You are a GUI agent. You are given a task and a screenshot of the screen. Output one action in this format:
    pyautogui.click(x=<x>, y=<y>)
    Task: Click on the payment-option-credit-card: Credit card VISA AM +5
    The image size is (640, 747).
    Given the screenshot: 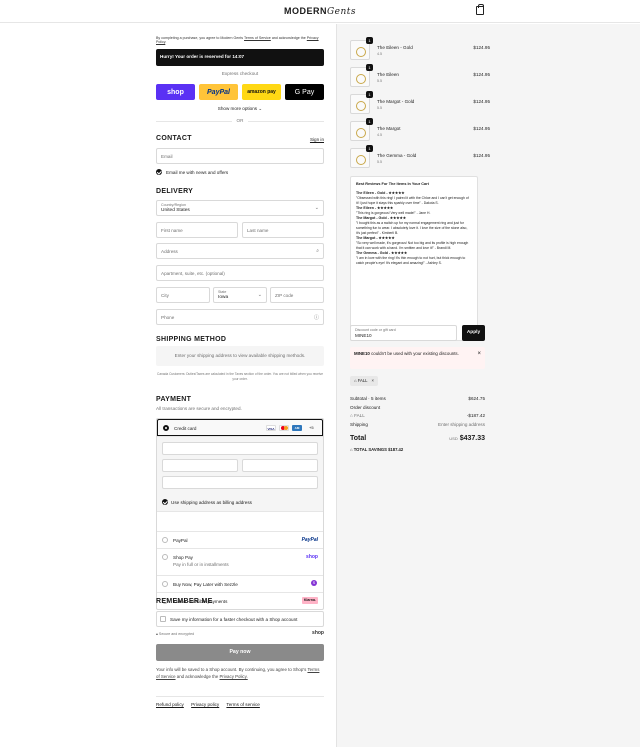 What is the action you would take?
    pyautogui.click(x=240, y=427)
    